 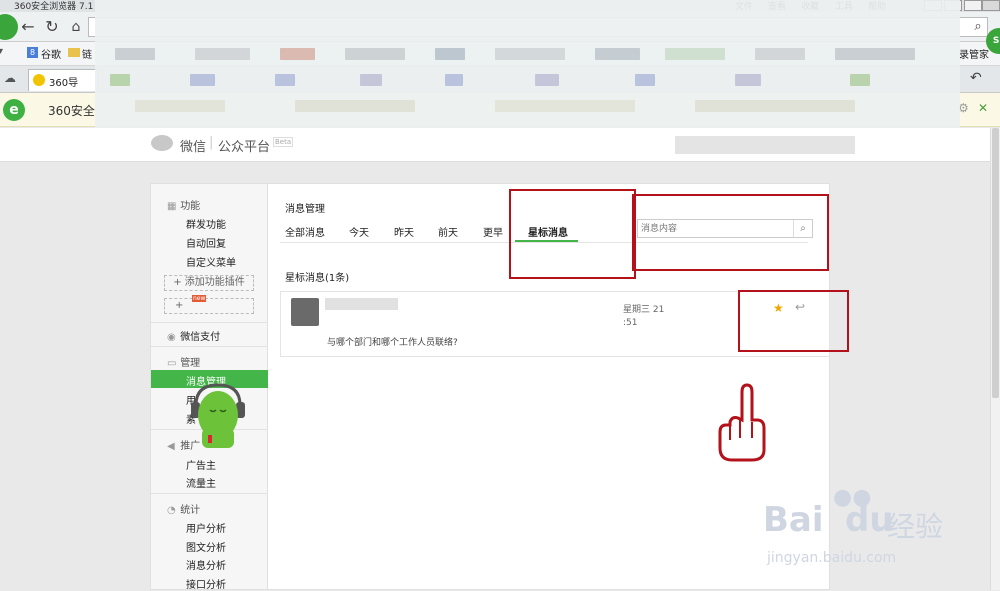 What do you see at coordinates (495, 145) in the screenshot?
I see `page-header: 微信 | 公众平台 Beta` at bounding box center [495, 145].